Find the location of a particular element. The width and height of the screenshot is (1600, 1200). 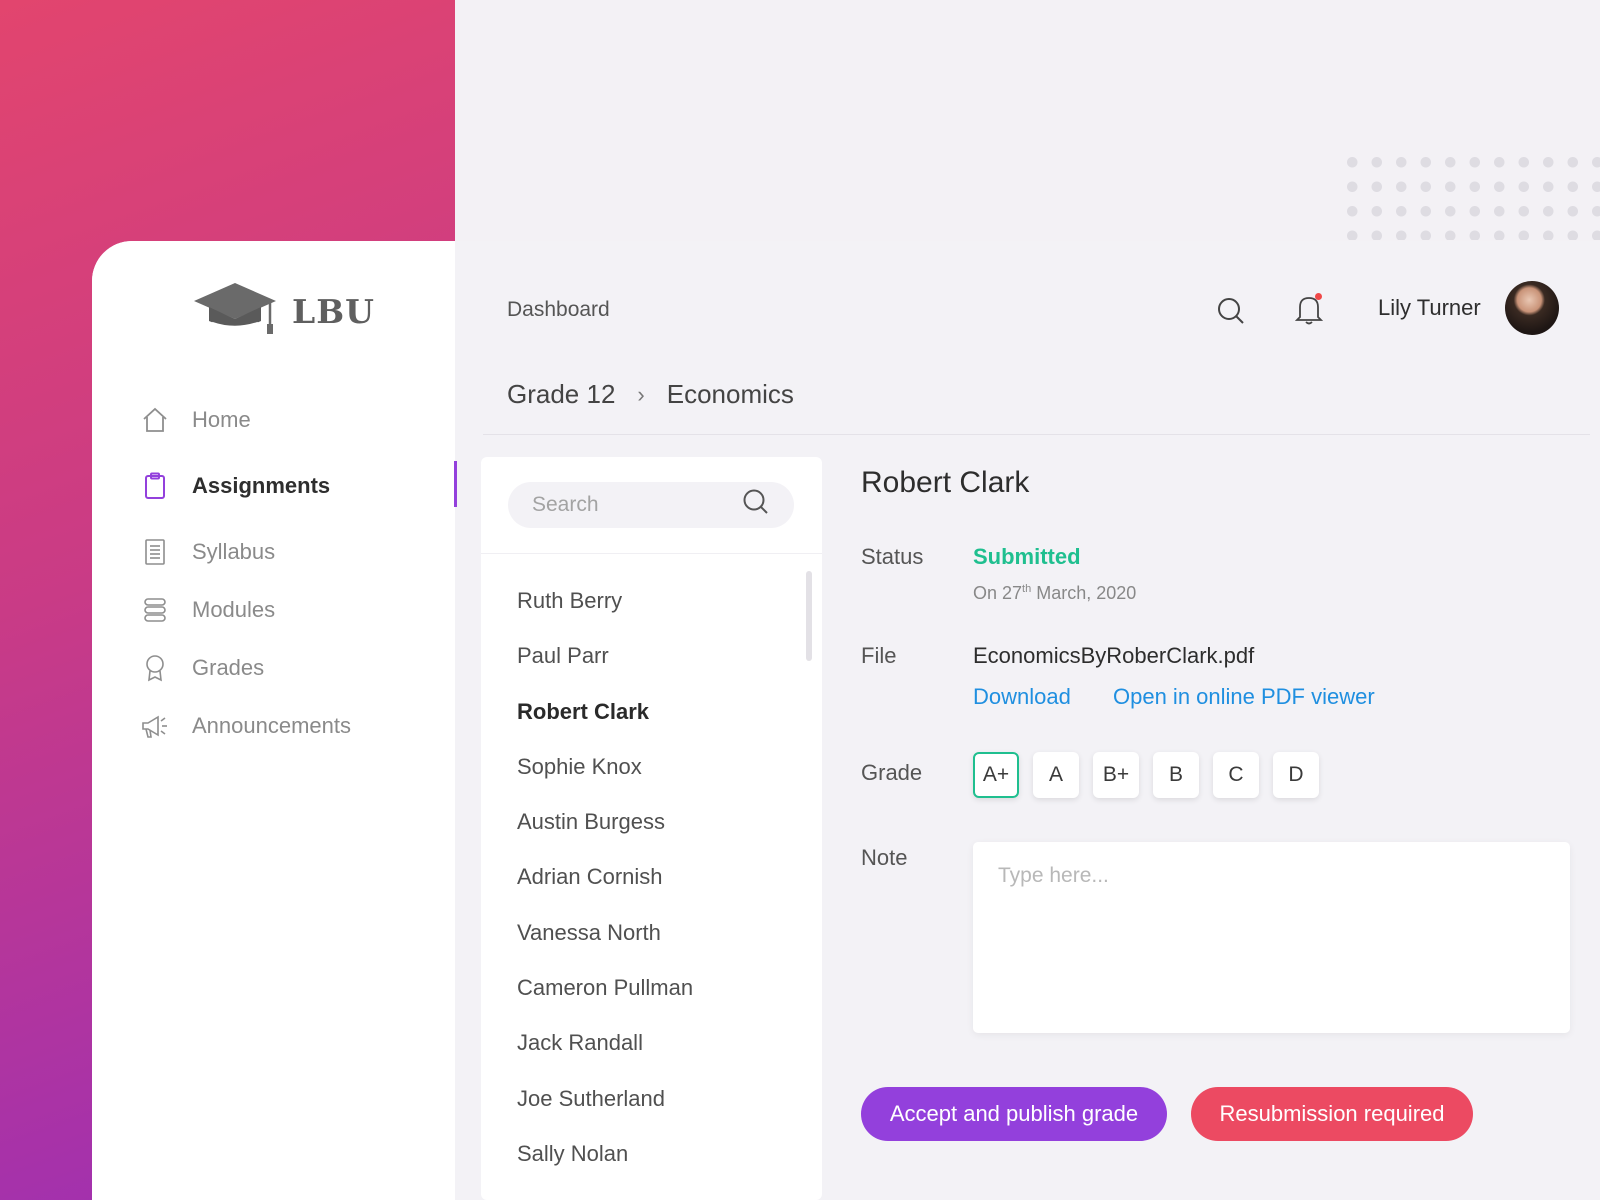

sidebar-item-grades: Grades is located at coordinates (297, 668).